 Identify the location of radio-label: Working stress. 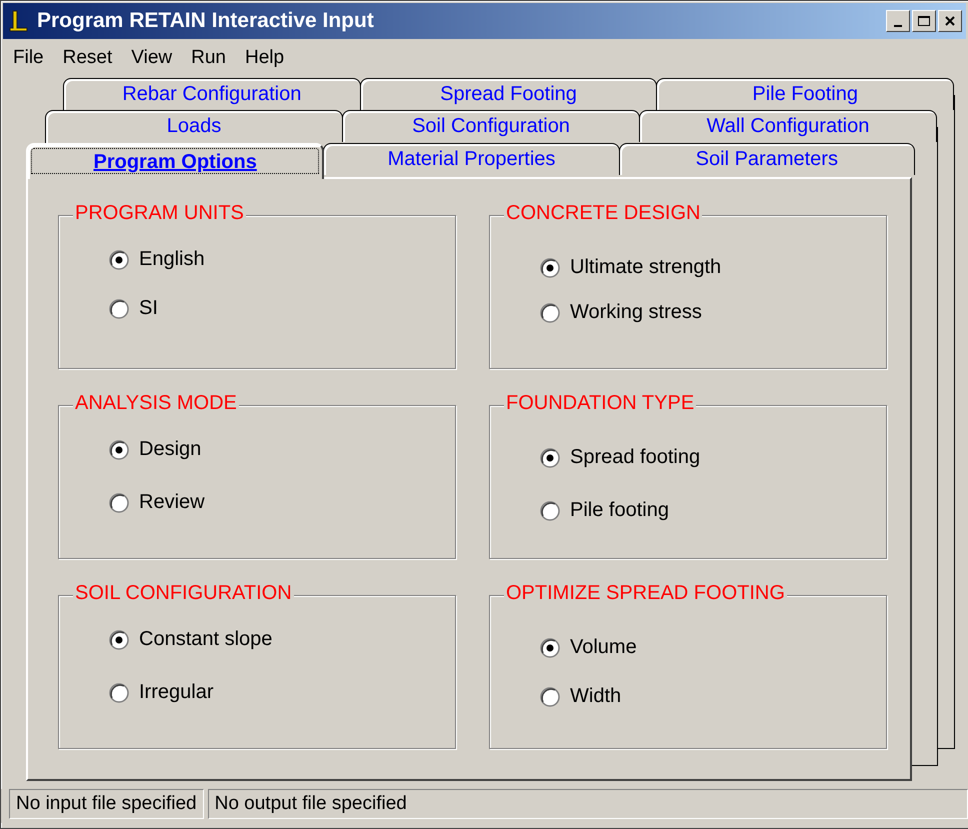
(636, 312).